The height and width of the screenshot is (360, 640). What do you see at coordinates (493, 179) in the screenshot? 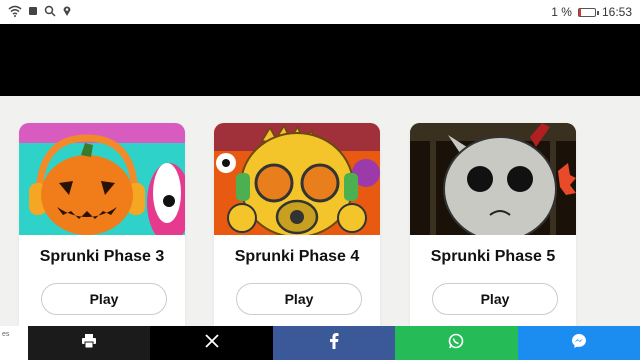
I see `grey-character-image` at bounding box center [493, 179].